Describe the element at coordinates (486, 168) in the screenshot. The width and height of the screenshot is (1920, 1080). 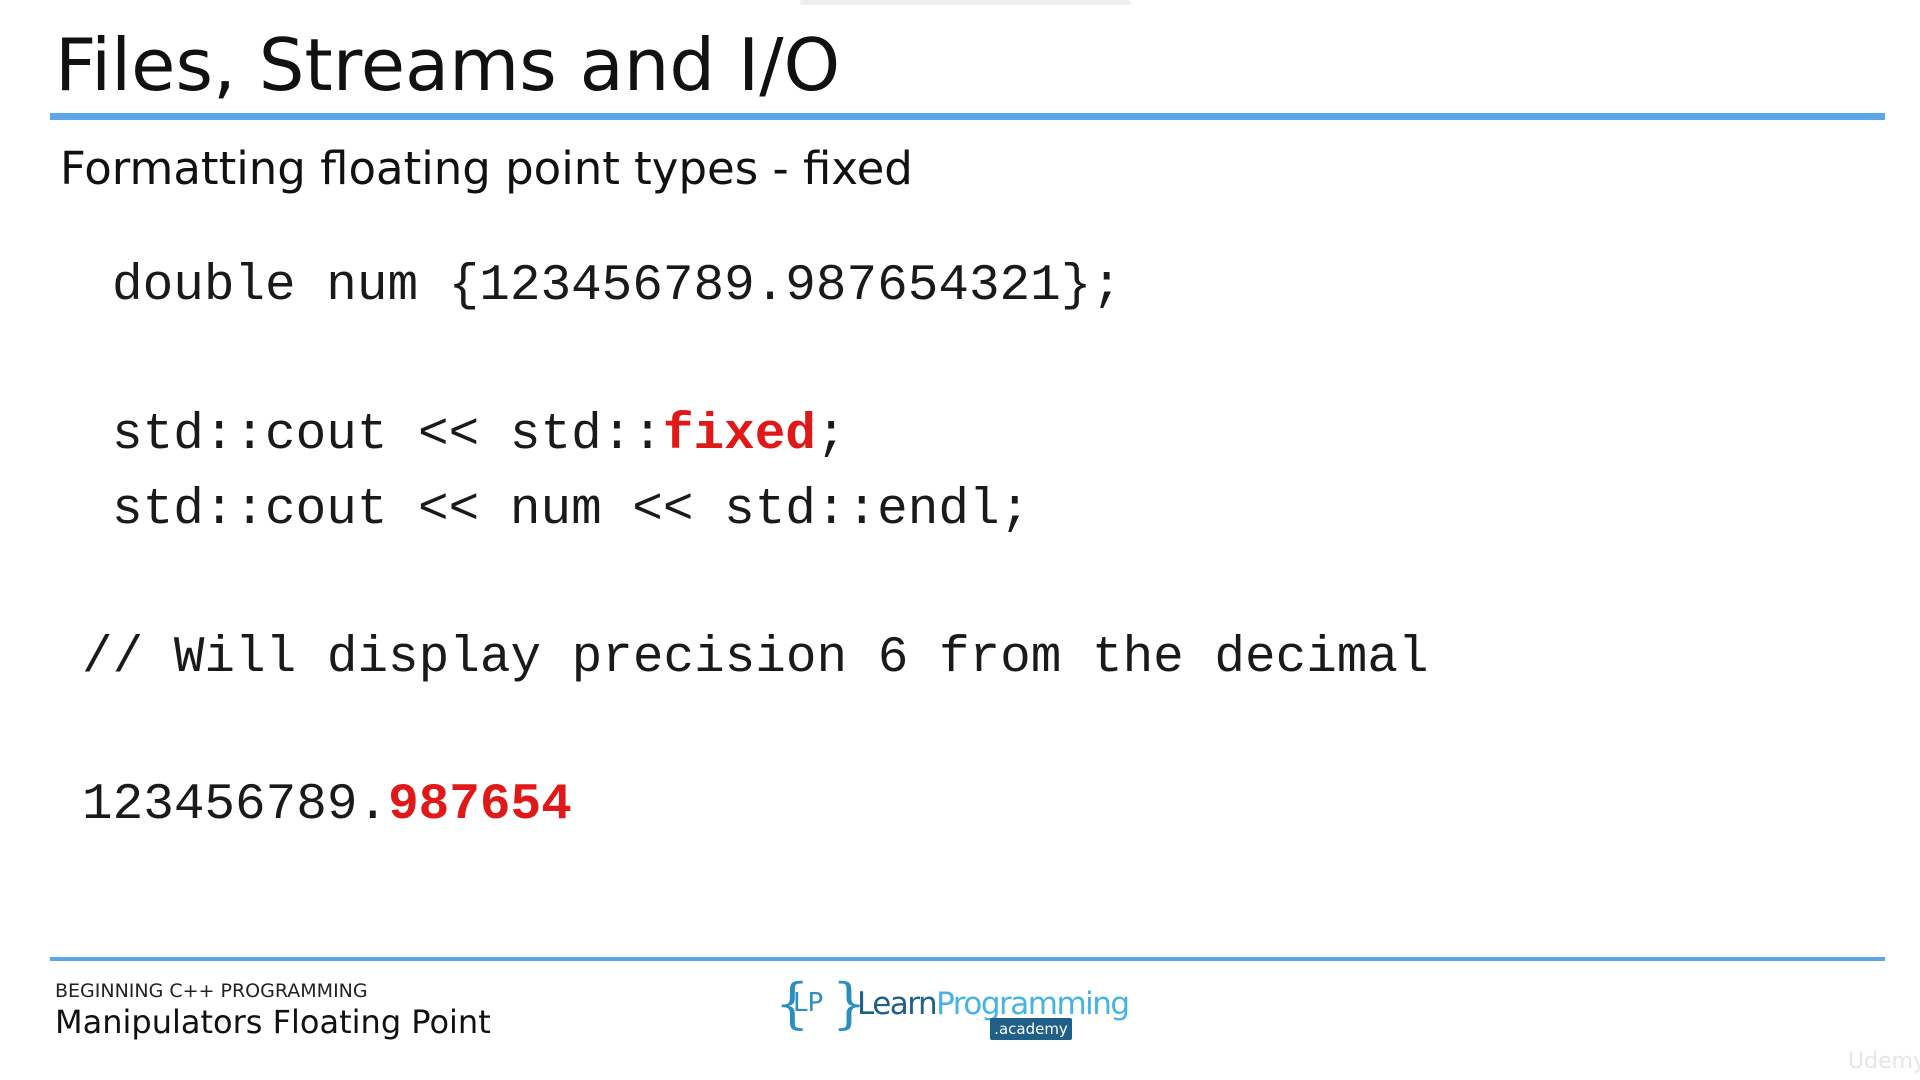
I see `slide-subtitle: Formatting floating point types - fixed` at that location.